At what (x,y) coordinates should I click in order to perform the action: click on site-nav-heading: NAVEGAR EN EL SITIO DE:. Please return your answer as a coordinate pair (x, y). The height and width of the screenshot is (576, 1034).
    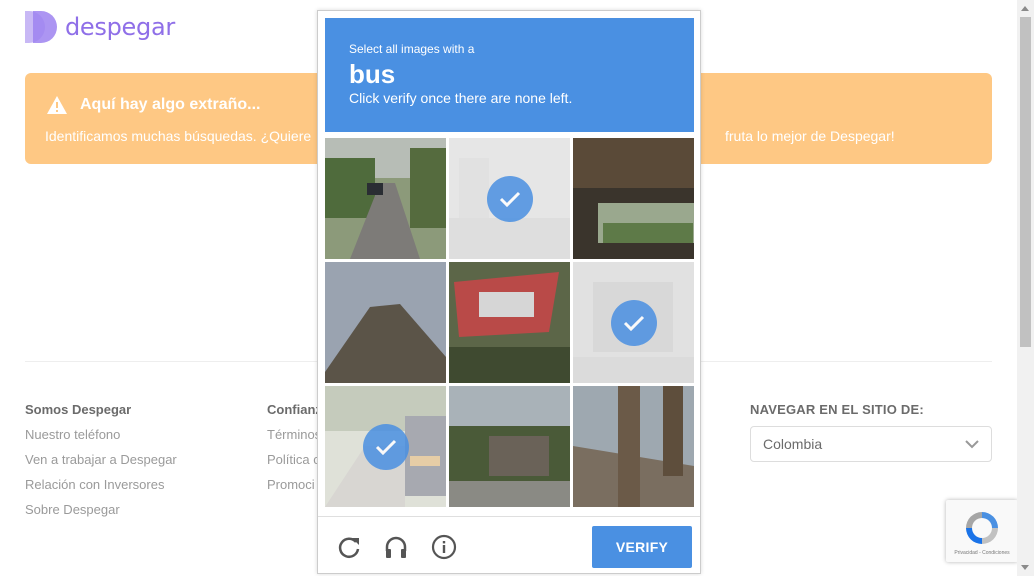
    Looking at the image, I should click on (837, 409).